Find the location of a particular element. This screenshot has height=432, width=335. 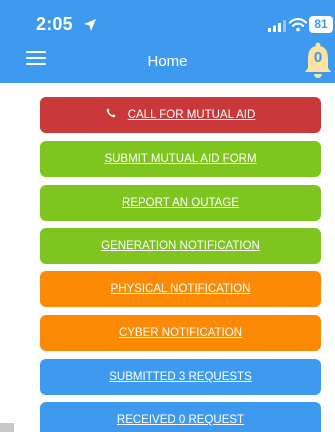

button-label: CYBER NOTIFICATION is located at coordinates (180, 333).